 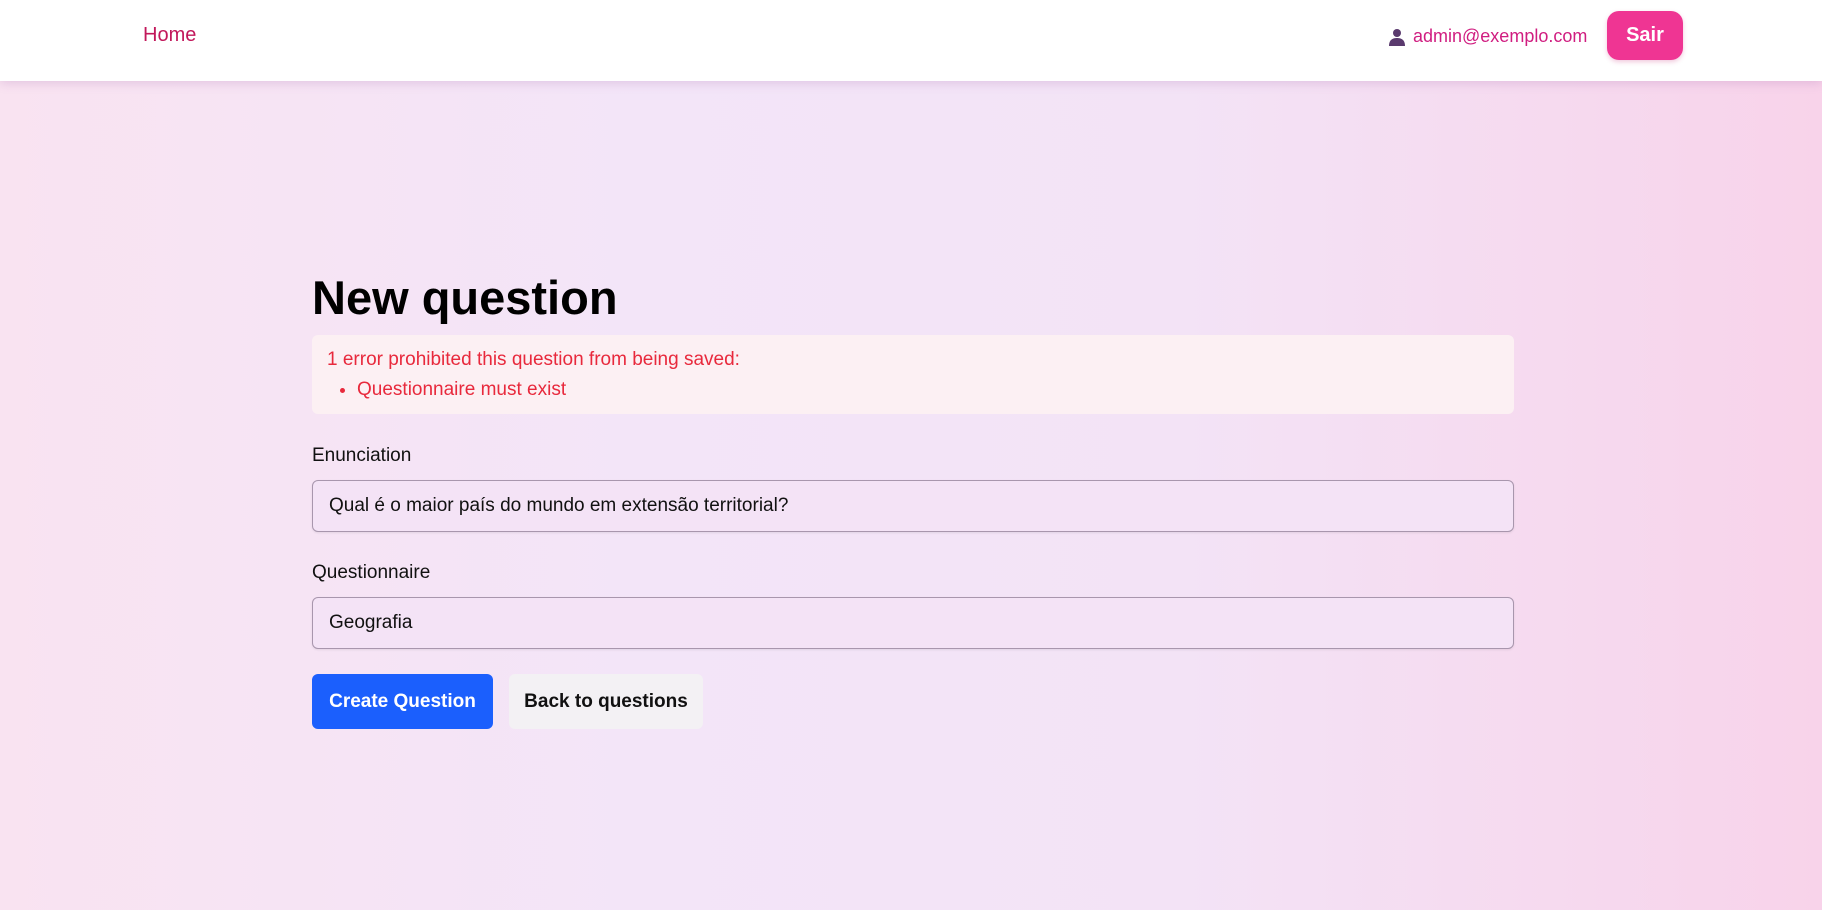 I want to click on user-info: admin@exemplo.com, so click(x=1488, y=36).